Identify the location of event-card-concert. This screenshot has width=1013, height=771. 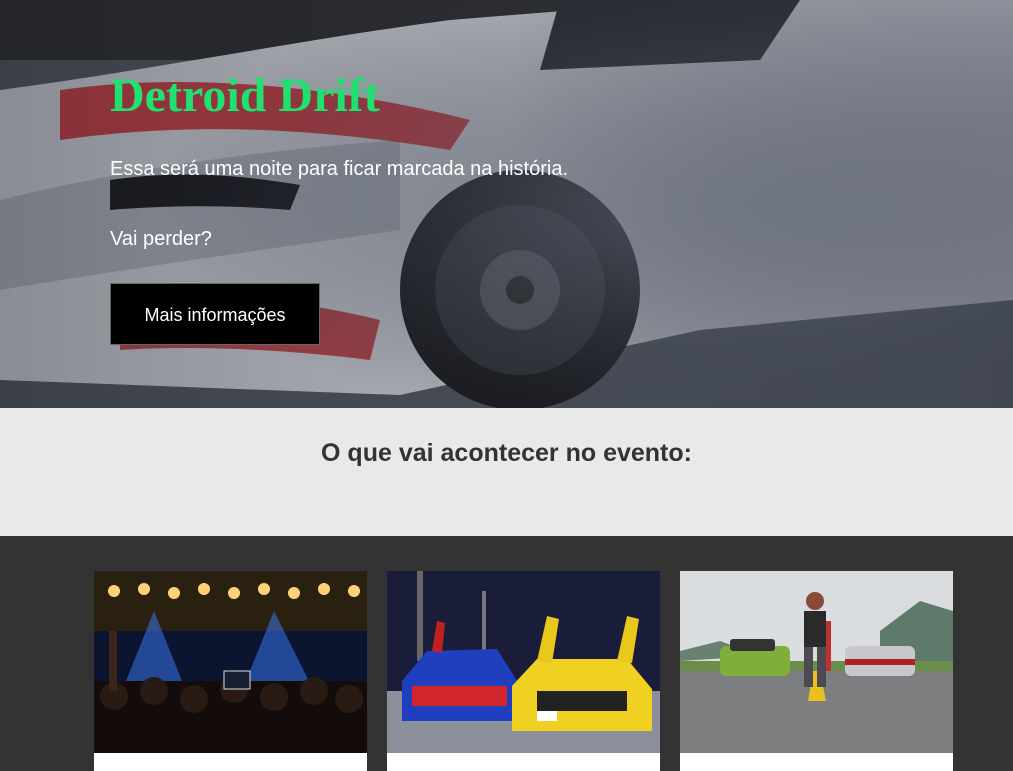
(230, 671).